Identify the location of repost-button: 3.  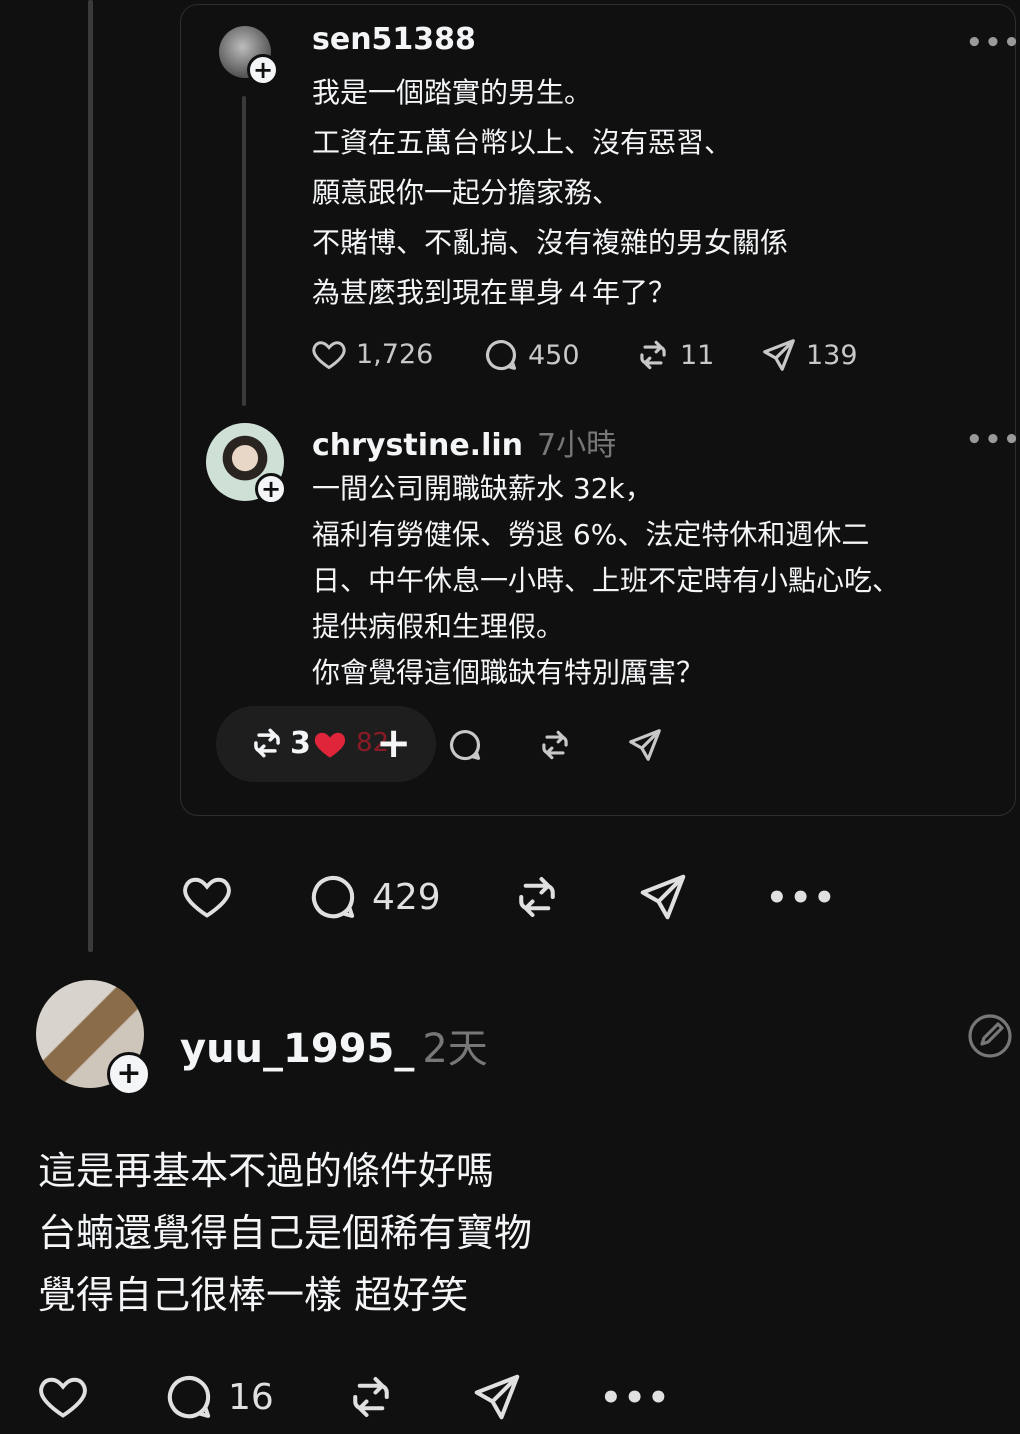
(279, 743).